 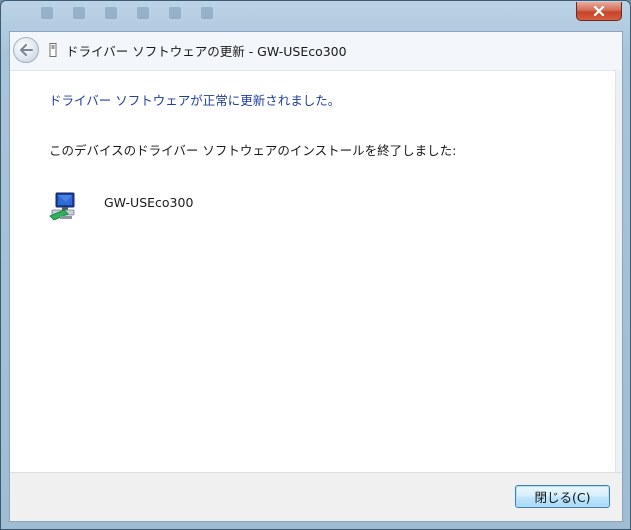 What do you see at coordinates (127, 14) in the screenshot?
I see `background-taskbar-icons` at bounding box center [127, 14].